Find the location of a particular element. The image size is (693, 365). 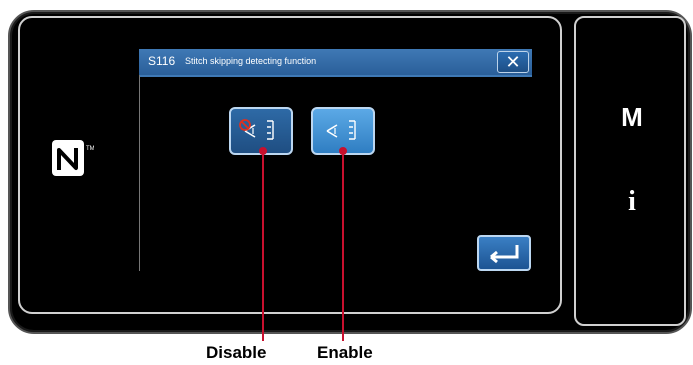

disable-callout-line is located at coordinates (263, 246).